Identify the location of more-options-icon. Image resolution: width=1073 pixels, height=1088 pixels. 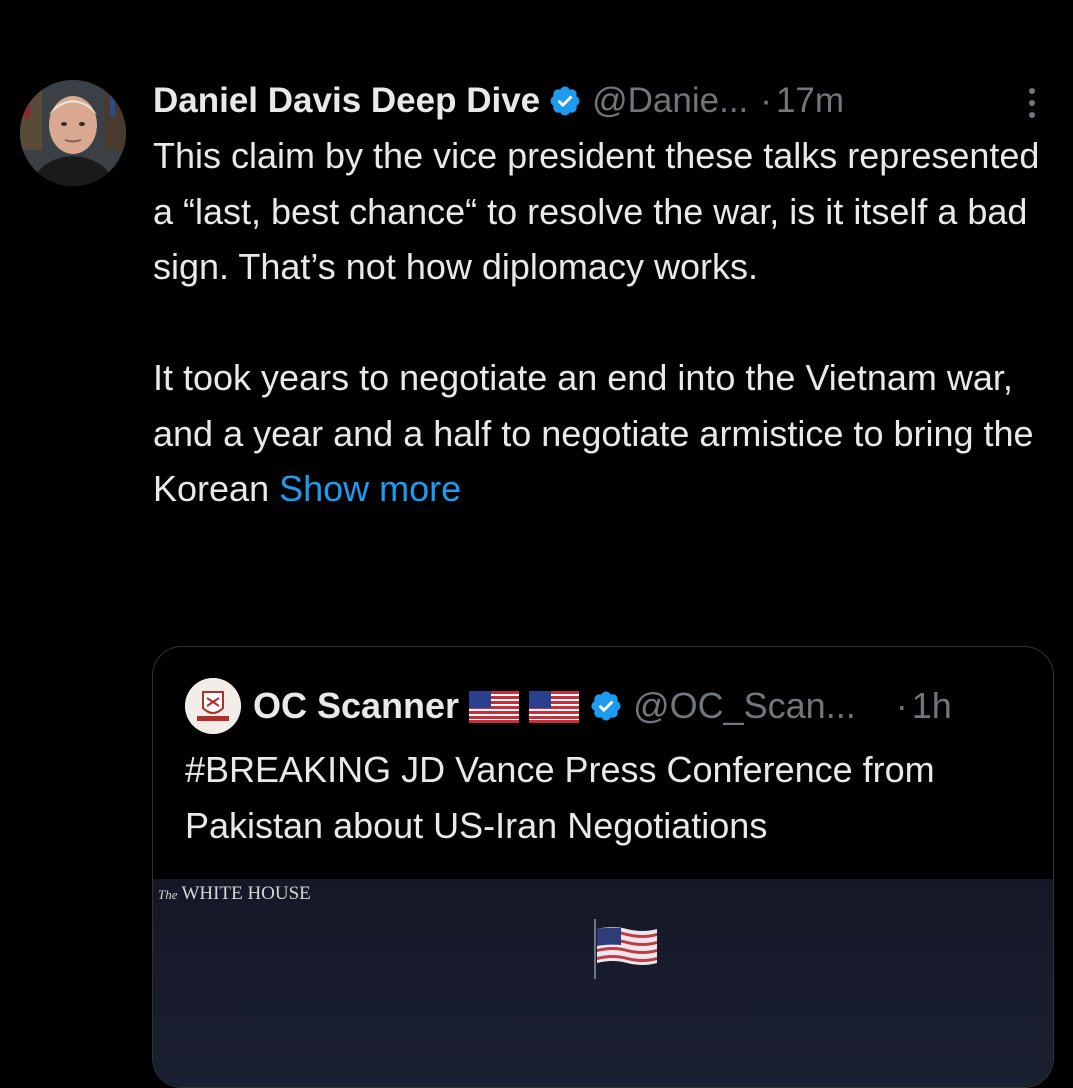
(1032, 103).